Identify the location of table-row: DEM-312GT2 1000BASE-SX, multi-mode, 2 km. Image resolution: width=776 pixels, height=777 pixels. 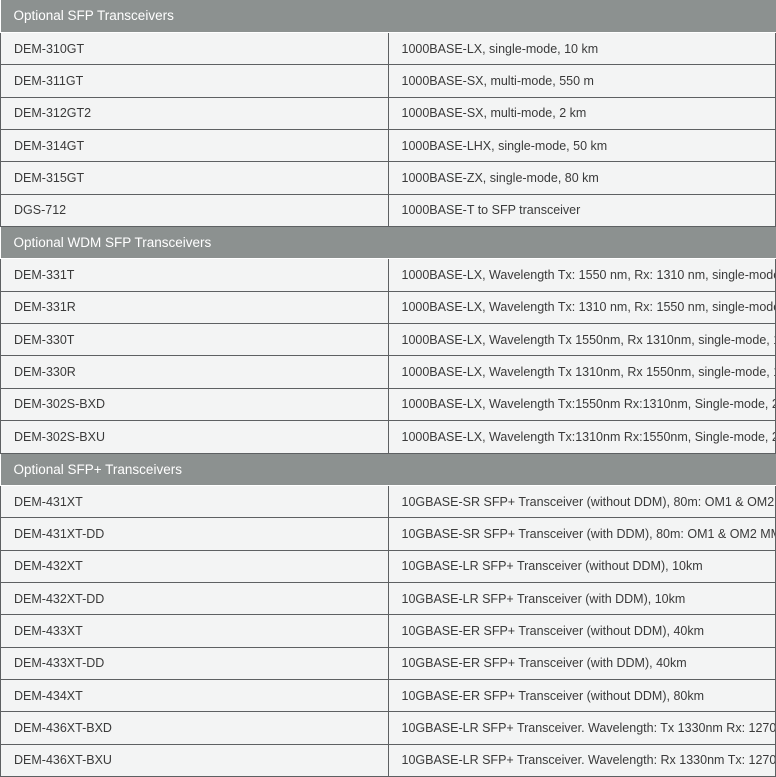
(388, 113).